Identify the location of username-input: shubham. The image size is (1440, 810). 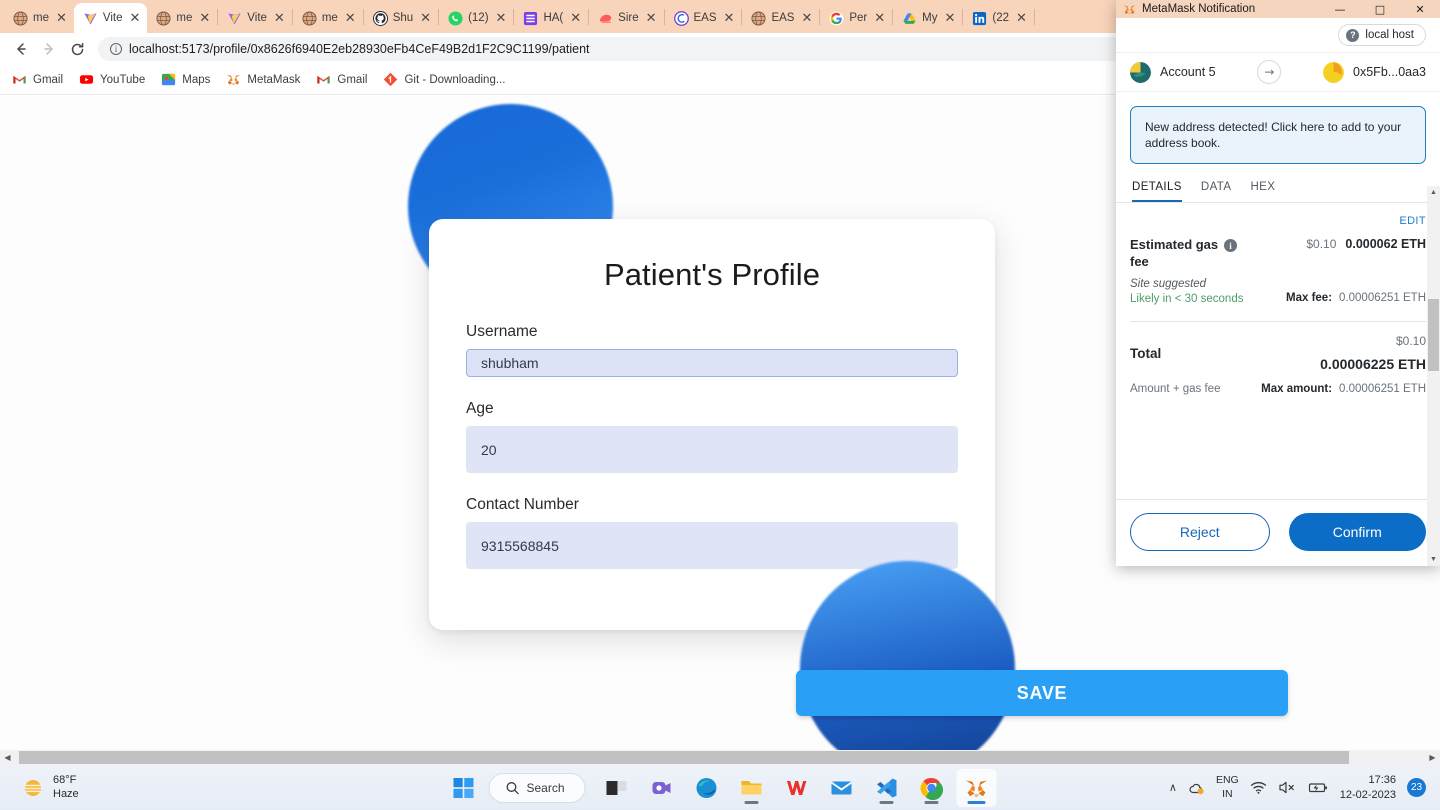
(712, 363).